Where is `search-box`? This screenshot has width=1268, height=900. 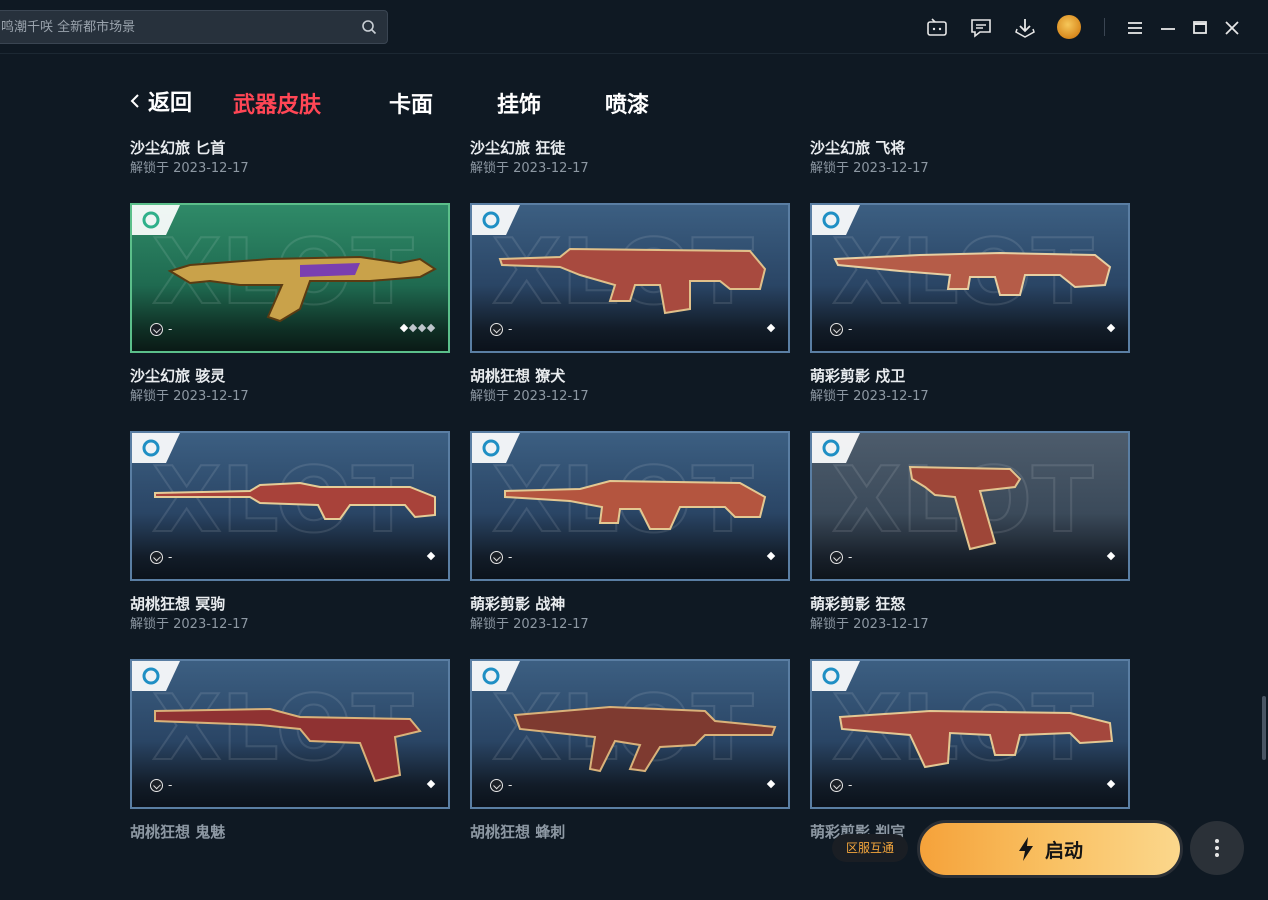
search-box is located at coordinates (194, 27).